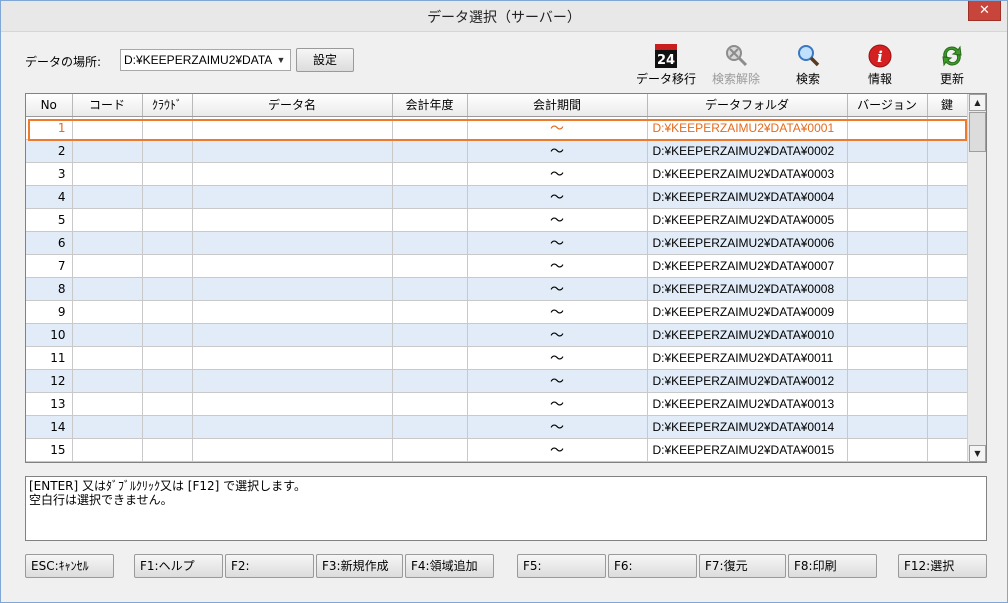 Image resolution: width=1008 pixels, height=603 pixels. Describe the element at coordinates (976, 278) in the screenshot. I see `vertical-scrollbar: ▲ ▼` at that location.